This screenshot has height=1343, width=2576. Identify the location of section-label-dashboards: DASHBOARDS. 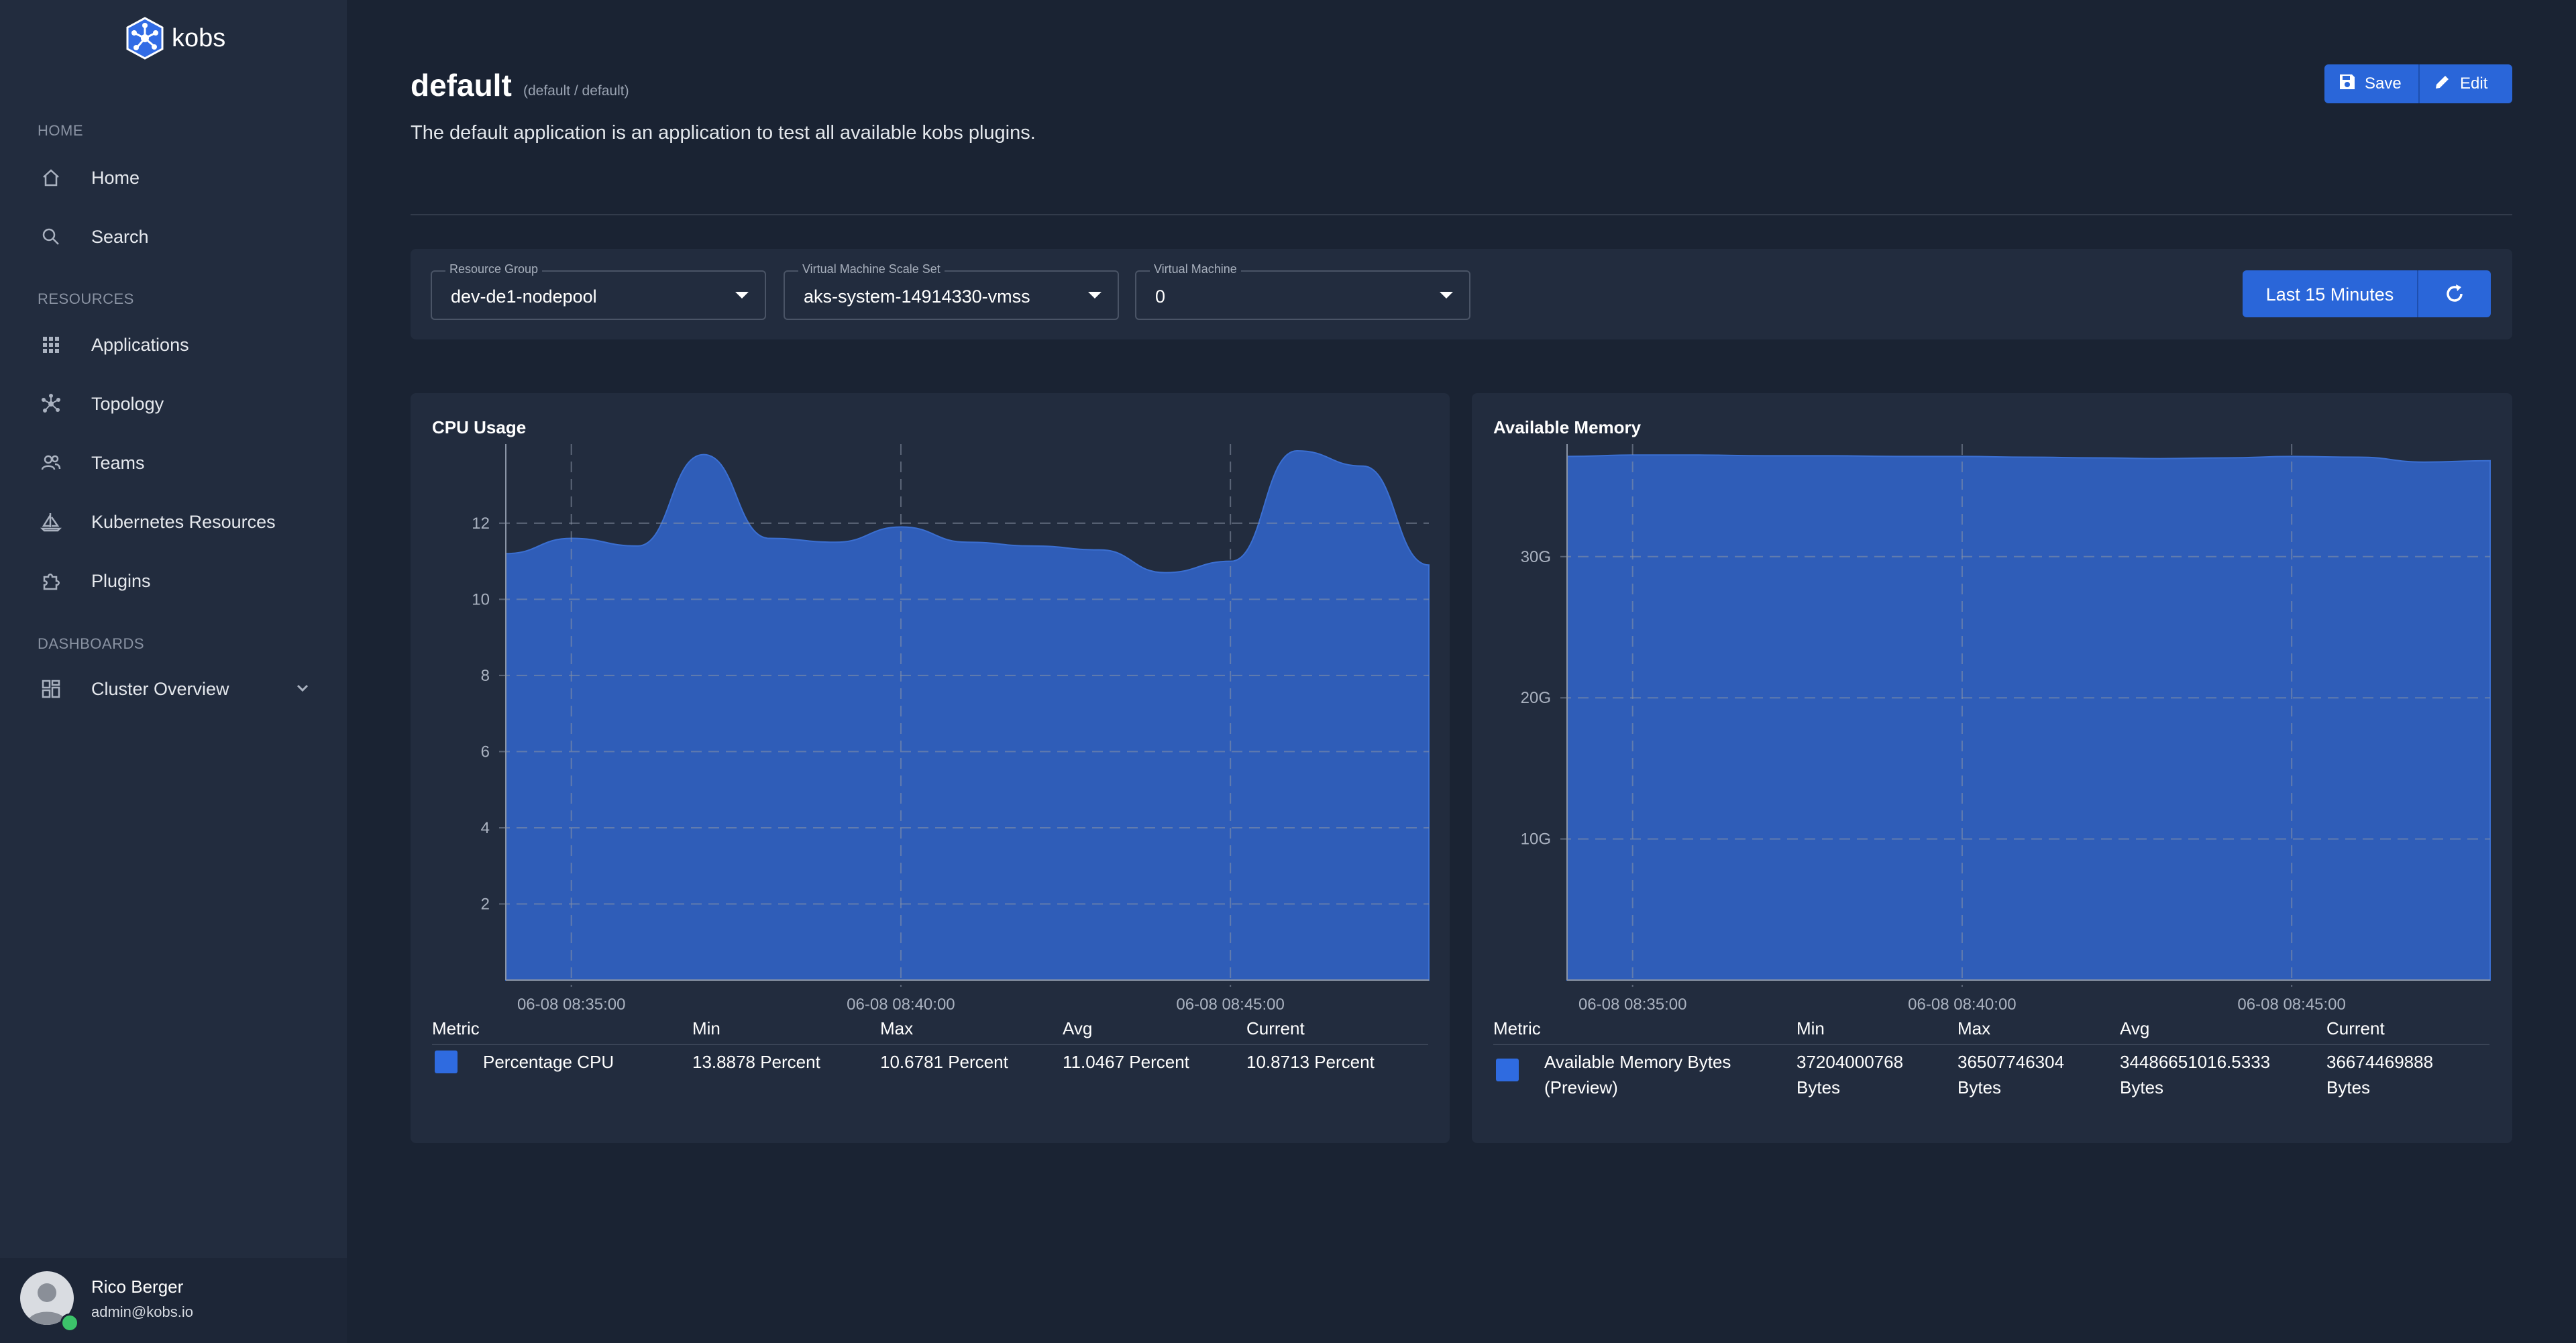
(91, 643).